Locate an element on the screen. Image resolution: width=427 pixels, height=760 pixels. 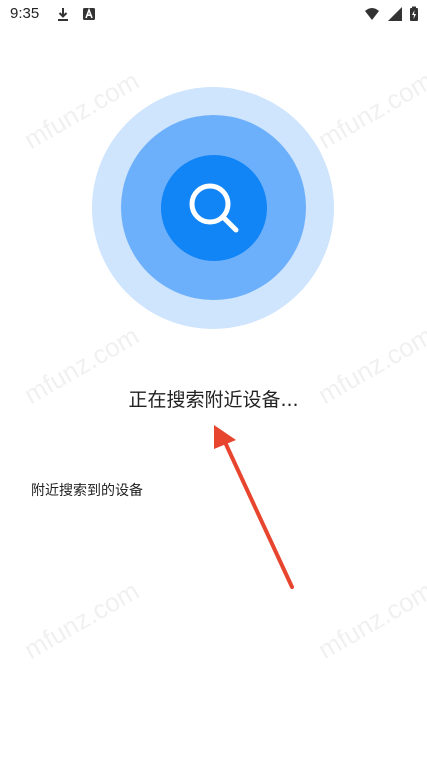
annotation-arrow-line is located at coordinates (258, 513).